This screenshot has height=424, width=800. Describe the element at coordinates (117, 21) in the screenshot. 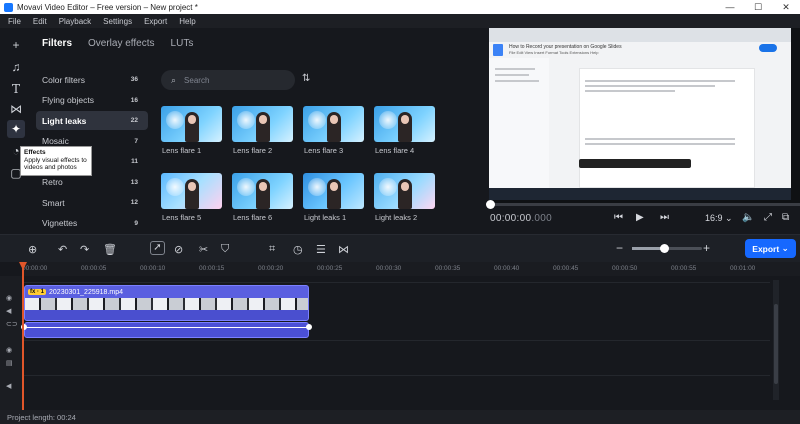

I see `menu-settings: Settings` at that location.